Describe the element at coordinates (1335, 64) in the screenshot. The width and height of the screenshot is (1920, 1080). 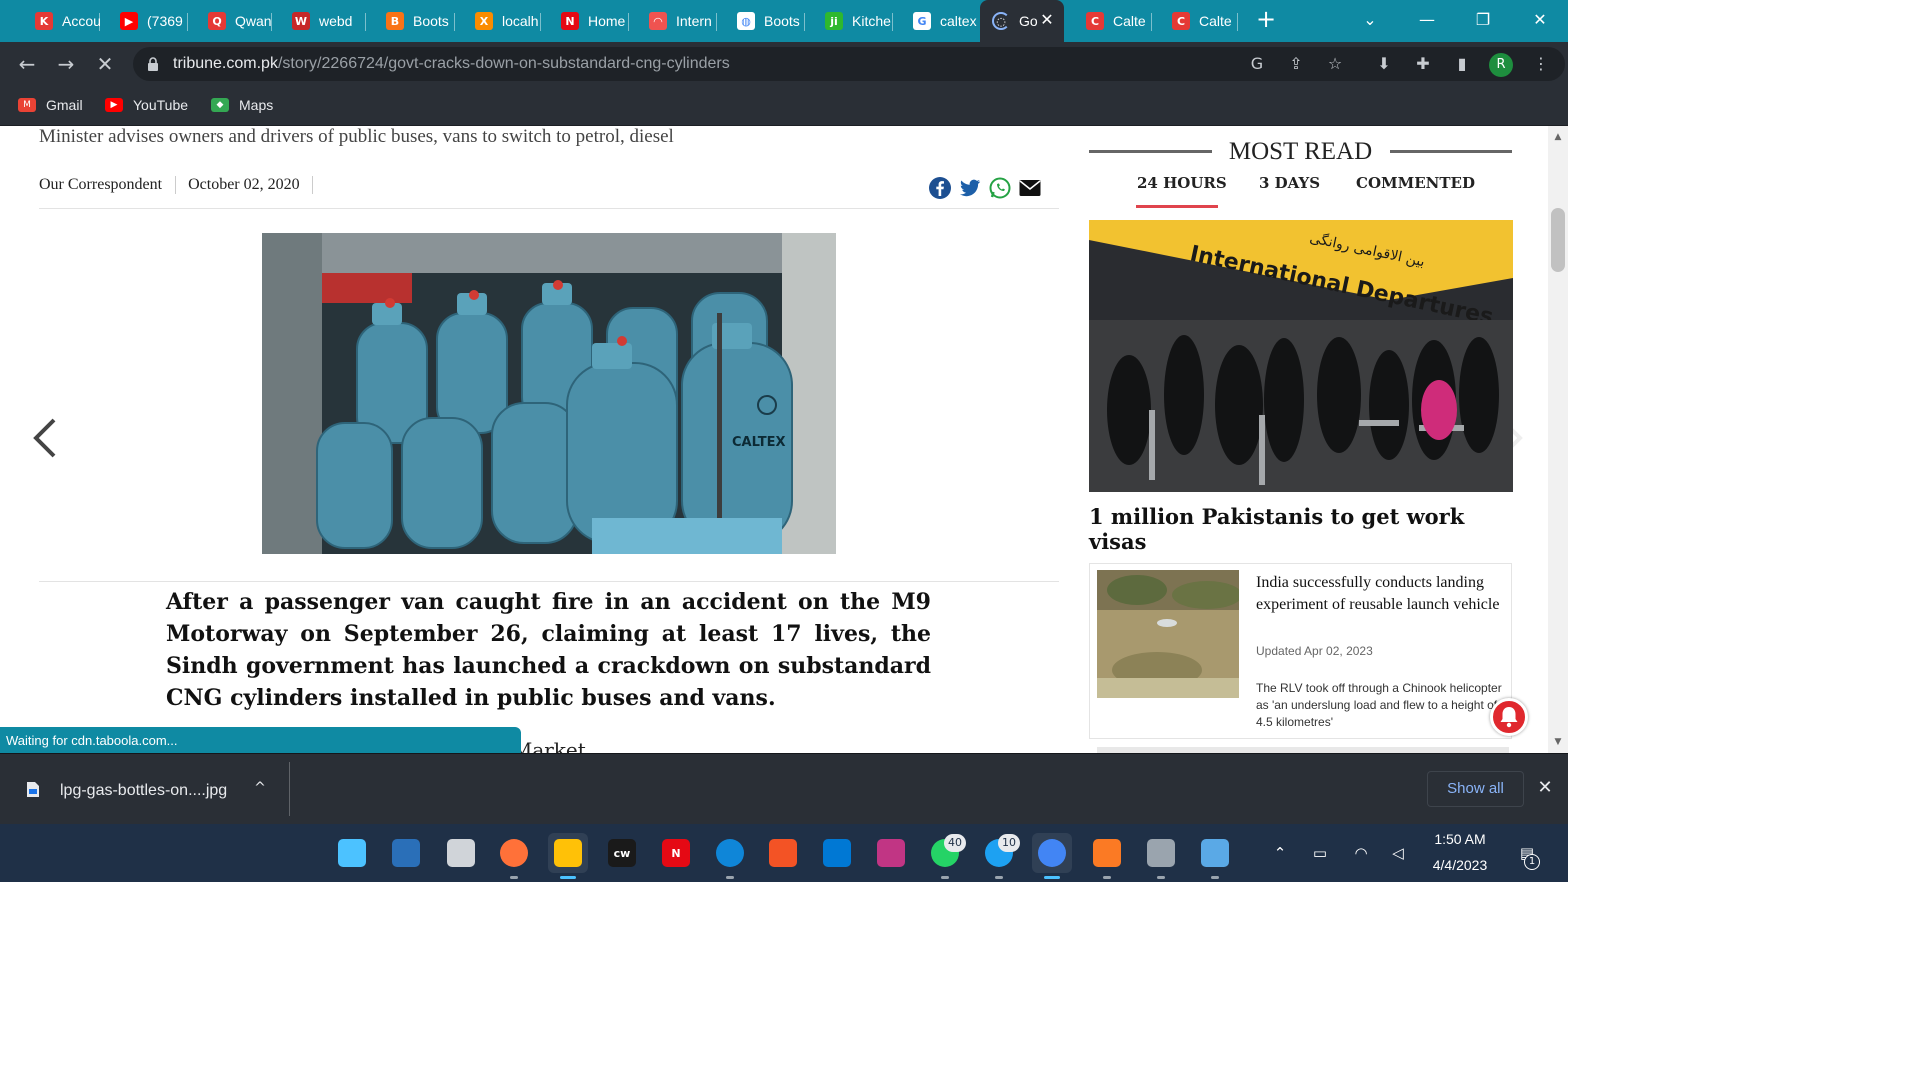
I see `bookmark-star-icon: ☆` at that location.